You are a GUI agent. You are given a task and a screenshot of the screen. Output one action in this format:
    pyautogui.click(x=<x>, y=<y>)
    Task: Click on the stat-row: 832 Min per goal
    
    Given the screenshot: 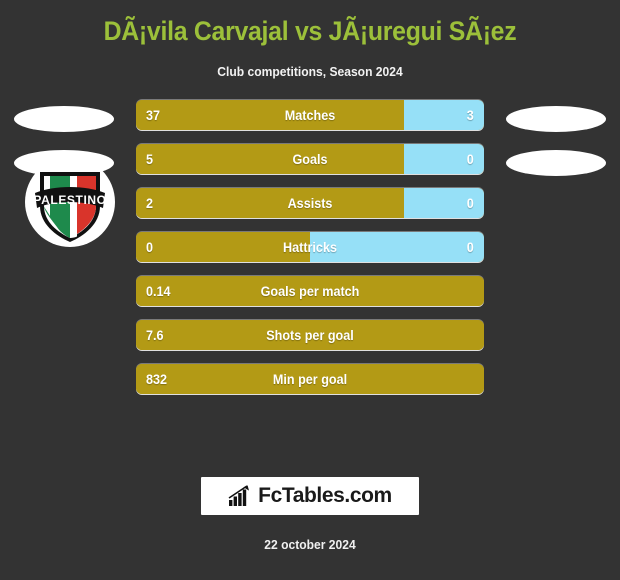 What is the action you would take?
    pyautogui.click(x=310, y=379)
    